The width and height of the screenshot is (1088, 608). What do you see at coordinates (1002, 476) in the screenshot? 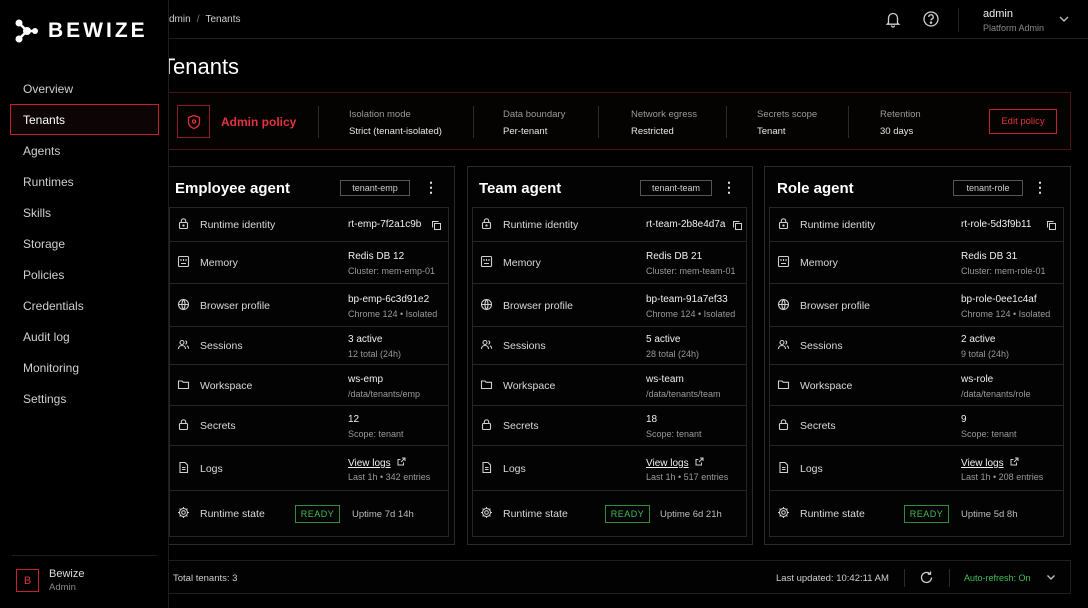
I see `logs-sub: Last 1h • 208 entries` at bounding box center [1002, 476].